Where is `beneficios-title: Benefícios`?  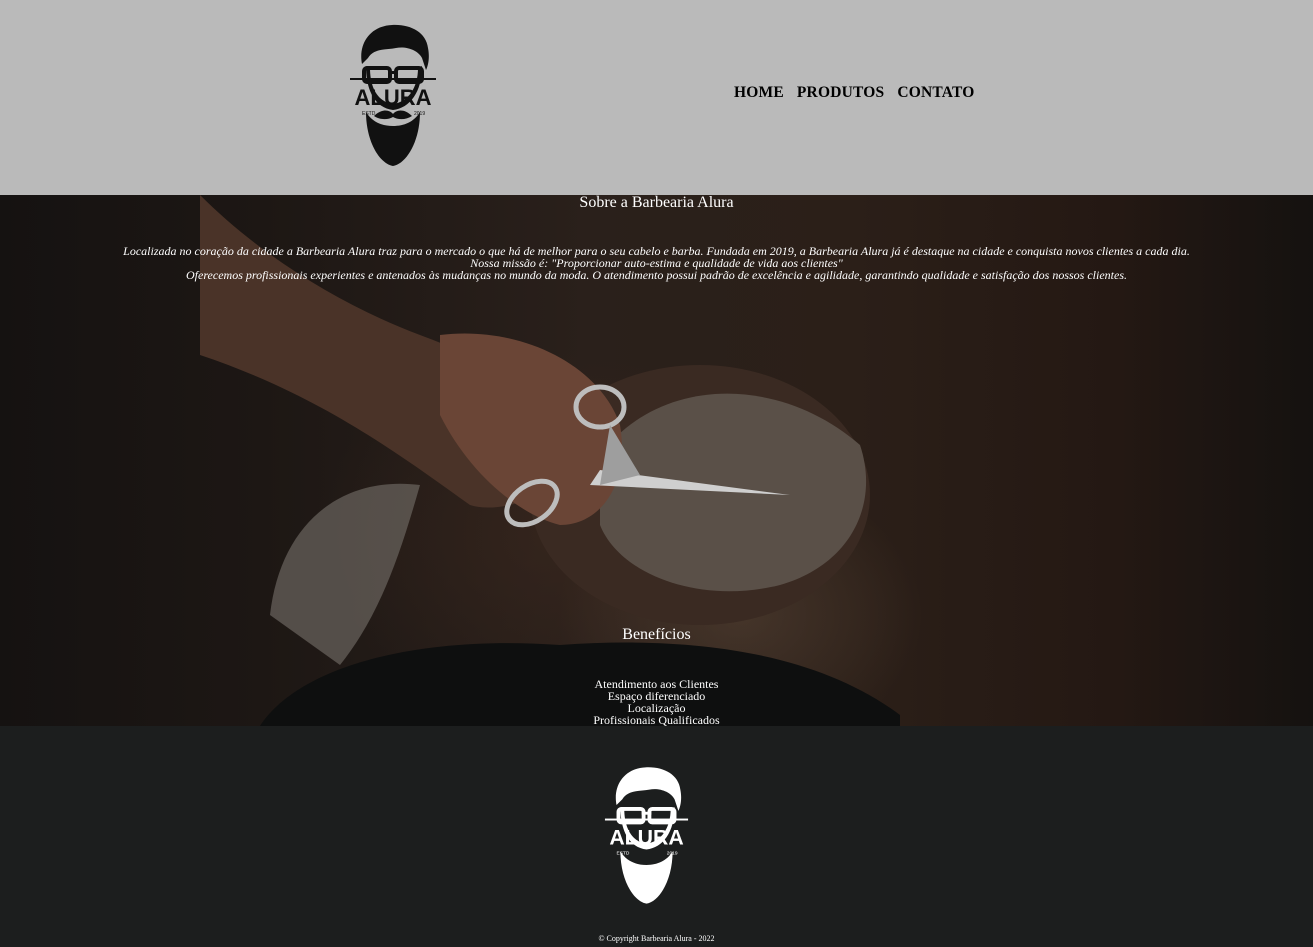
beneficios-title: Benefícios is located at coordinates (656, 634).